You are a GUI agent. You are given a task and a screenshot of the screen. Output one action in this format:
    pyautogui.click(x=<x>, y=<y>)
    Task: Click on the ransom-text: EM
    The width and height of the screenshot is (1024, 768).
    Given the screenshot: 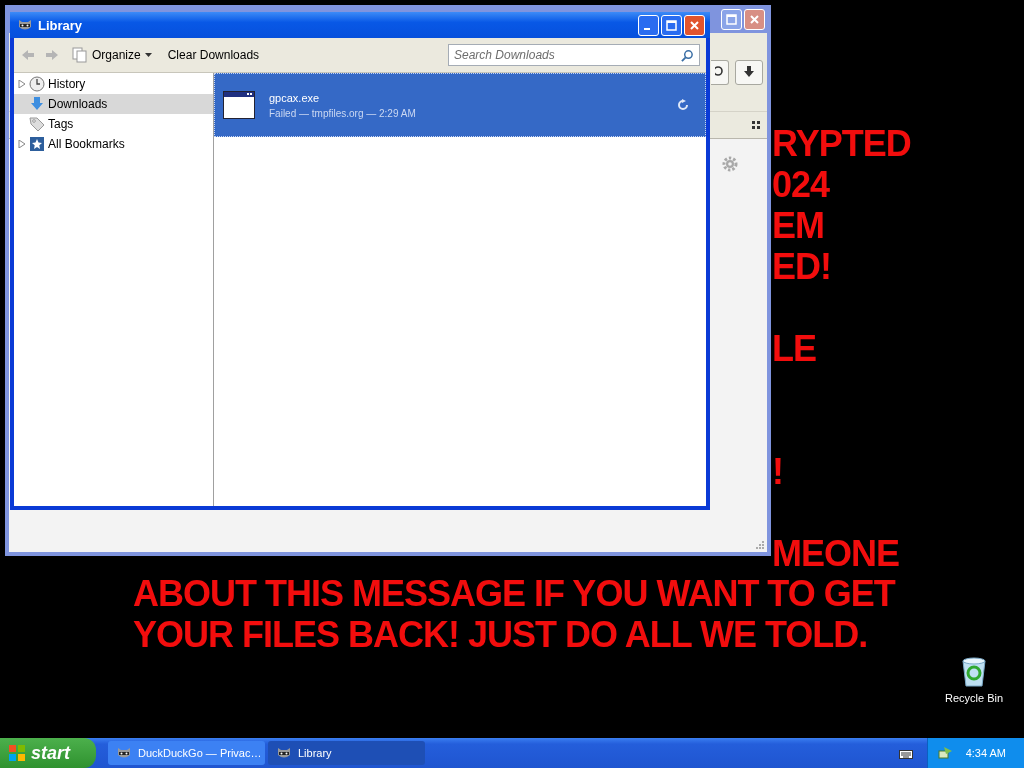 What is the action you would take?
    pyautogui.click(x=798, y=225)
    